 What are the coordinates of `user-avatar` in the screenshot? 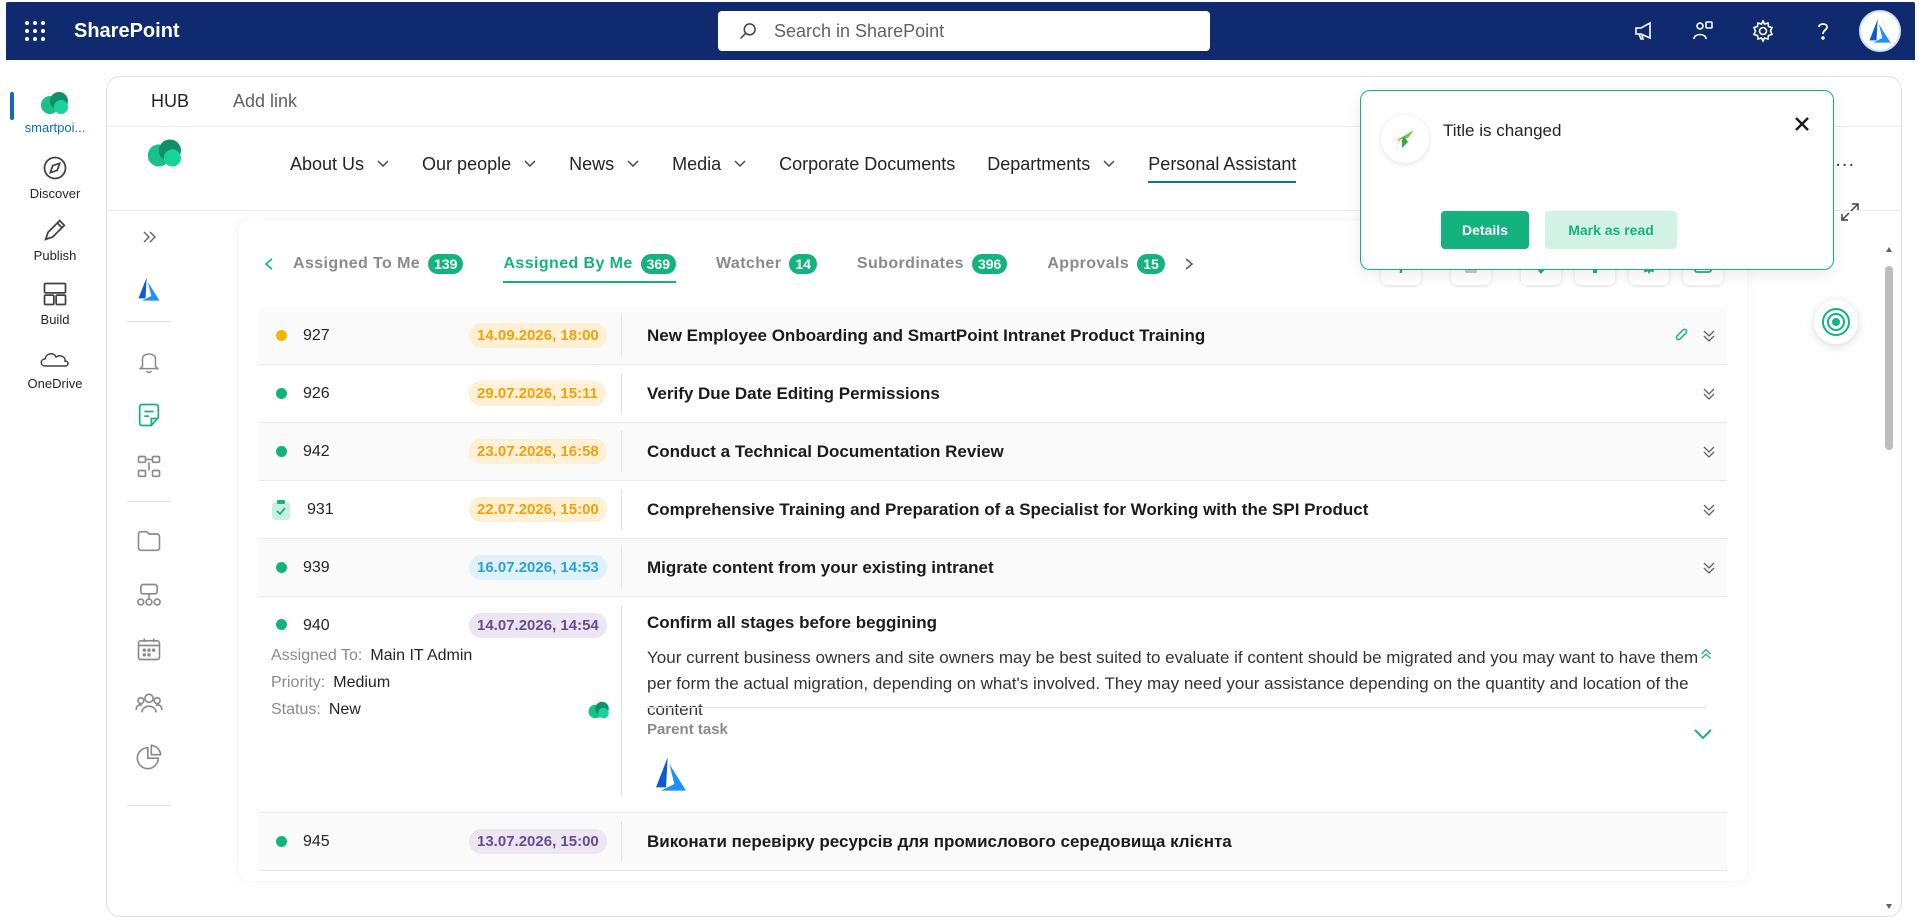 It's located at (1880, 31).